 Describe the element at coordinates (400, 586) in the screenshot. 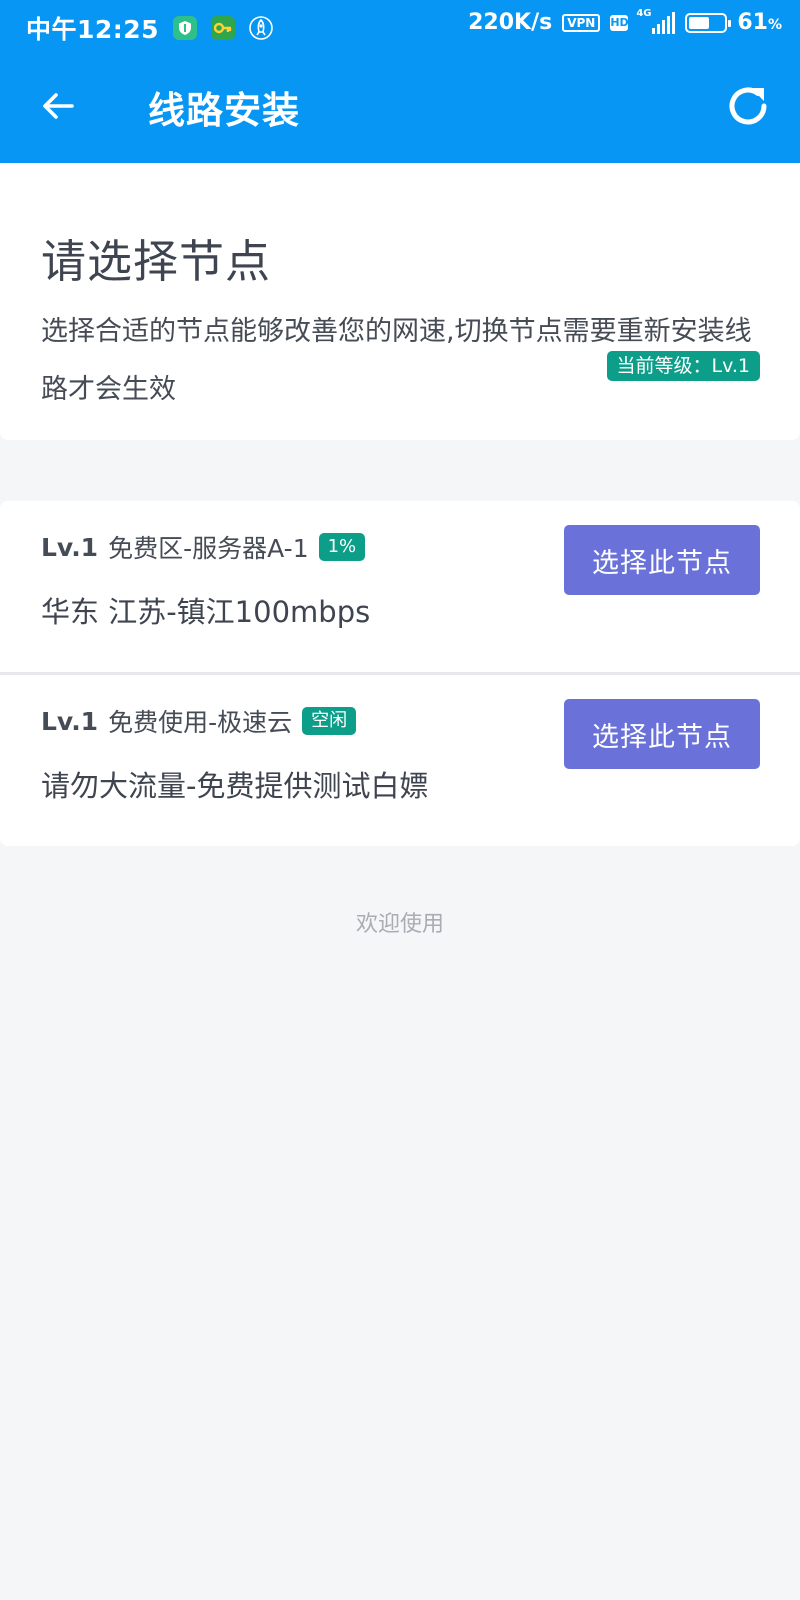

I see `node-item: Lv.1 免费区-服务器A-1 1% 华东 江苏-镇江100mbps 选择此节点` at that location.